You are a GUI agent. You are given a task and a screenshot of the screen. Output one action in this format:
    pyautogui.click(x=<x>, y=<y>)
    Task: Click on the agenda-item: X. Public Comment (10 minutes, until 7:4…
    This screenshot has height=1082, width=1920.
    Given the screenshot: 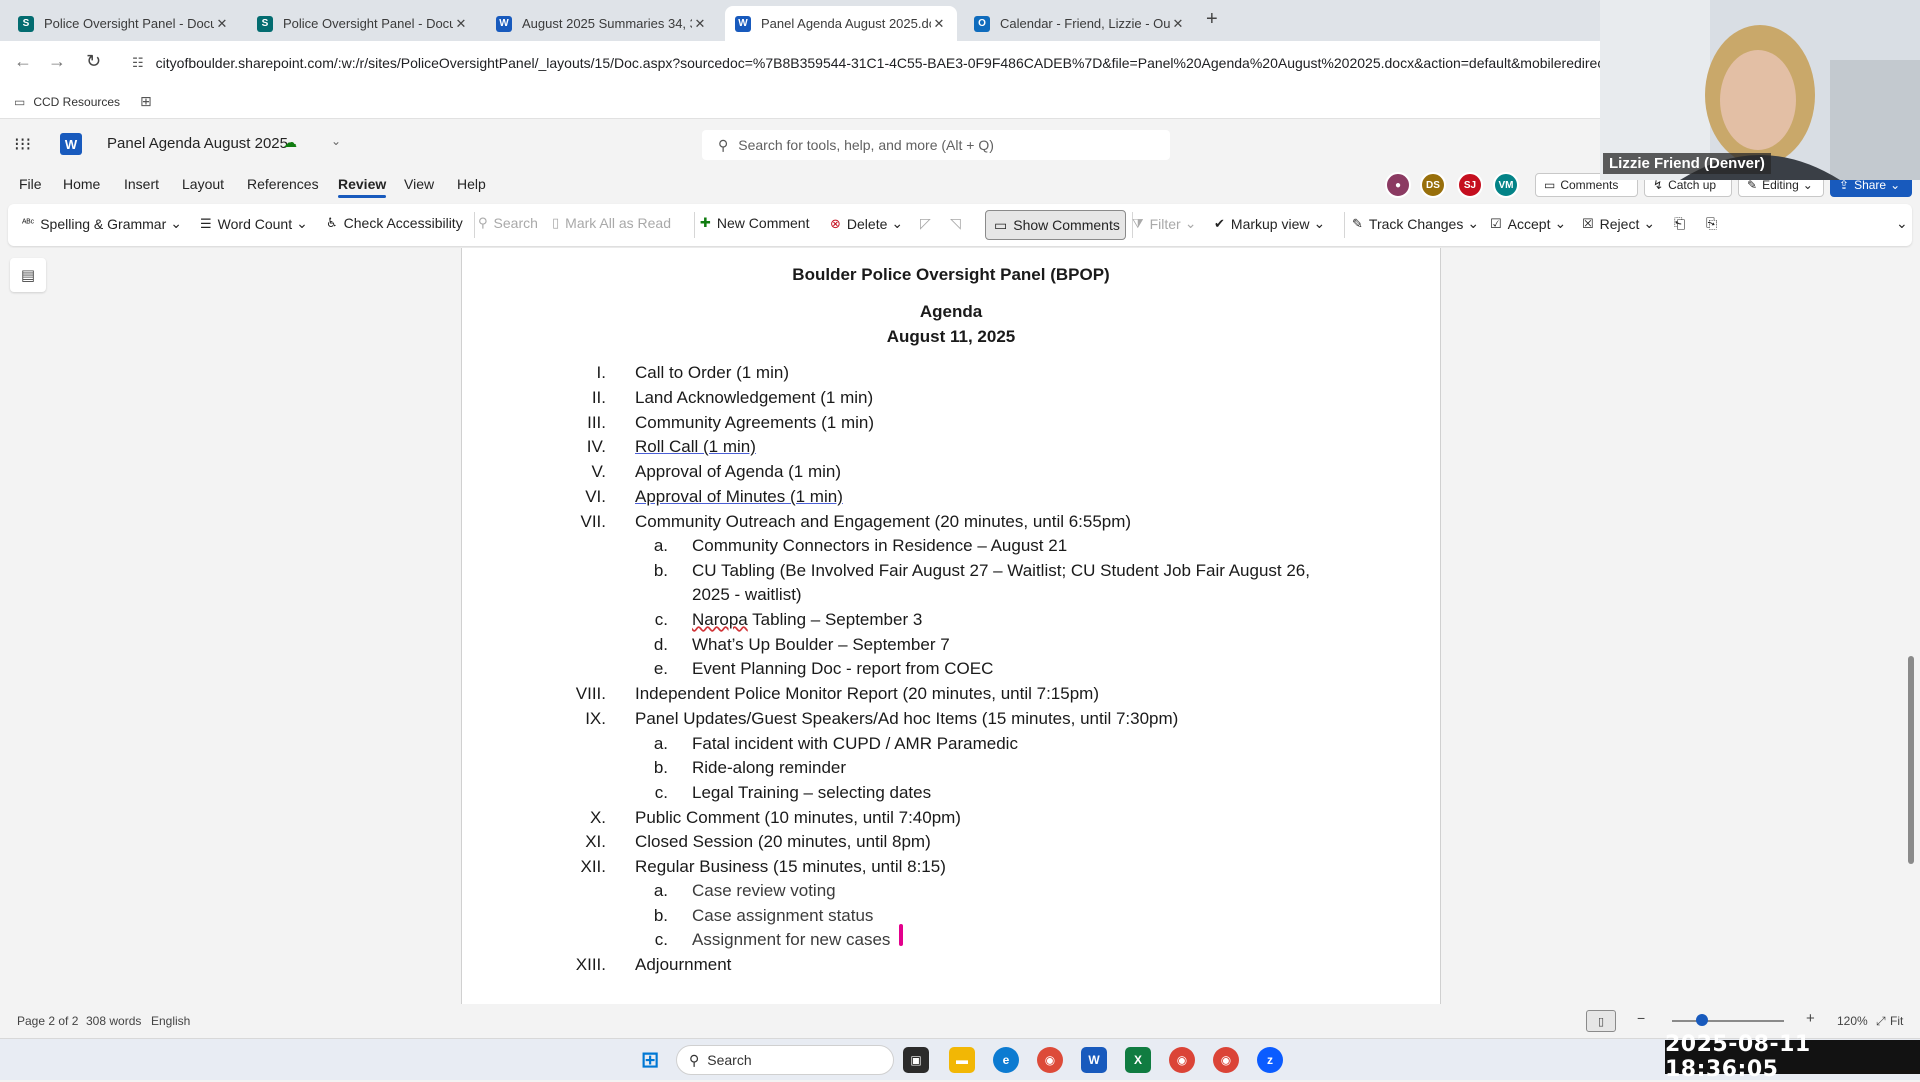 What is the action you would take?
    pyautogui.click(x=912, y=818)
    